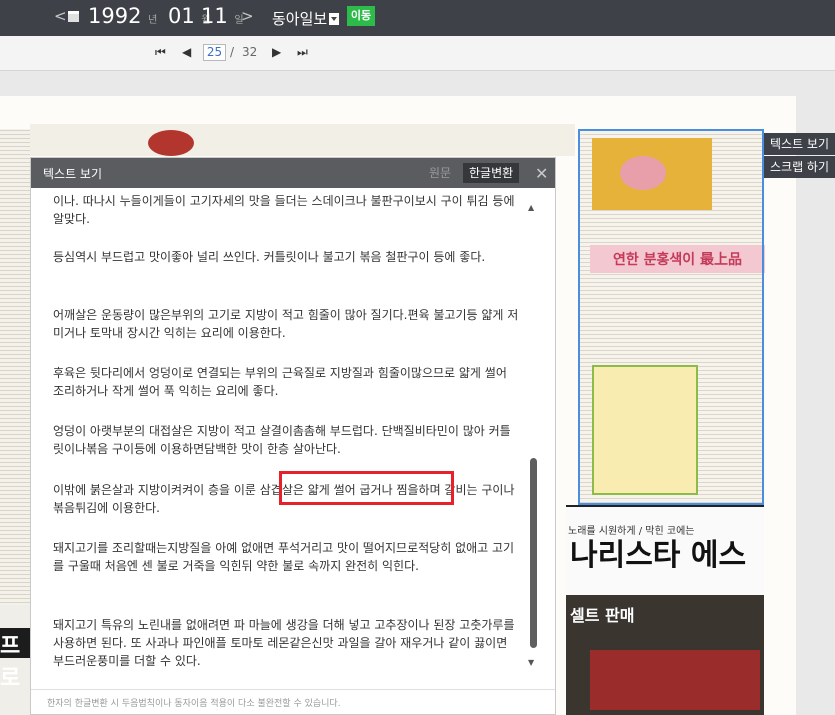 The height and width of the screenshot is (715, 835). What do you see at coordinates (73, 174) in the screenshot?
I see `panel-title: 텍스트 보기` at bounding box center [73, 174].